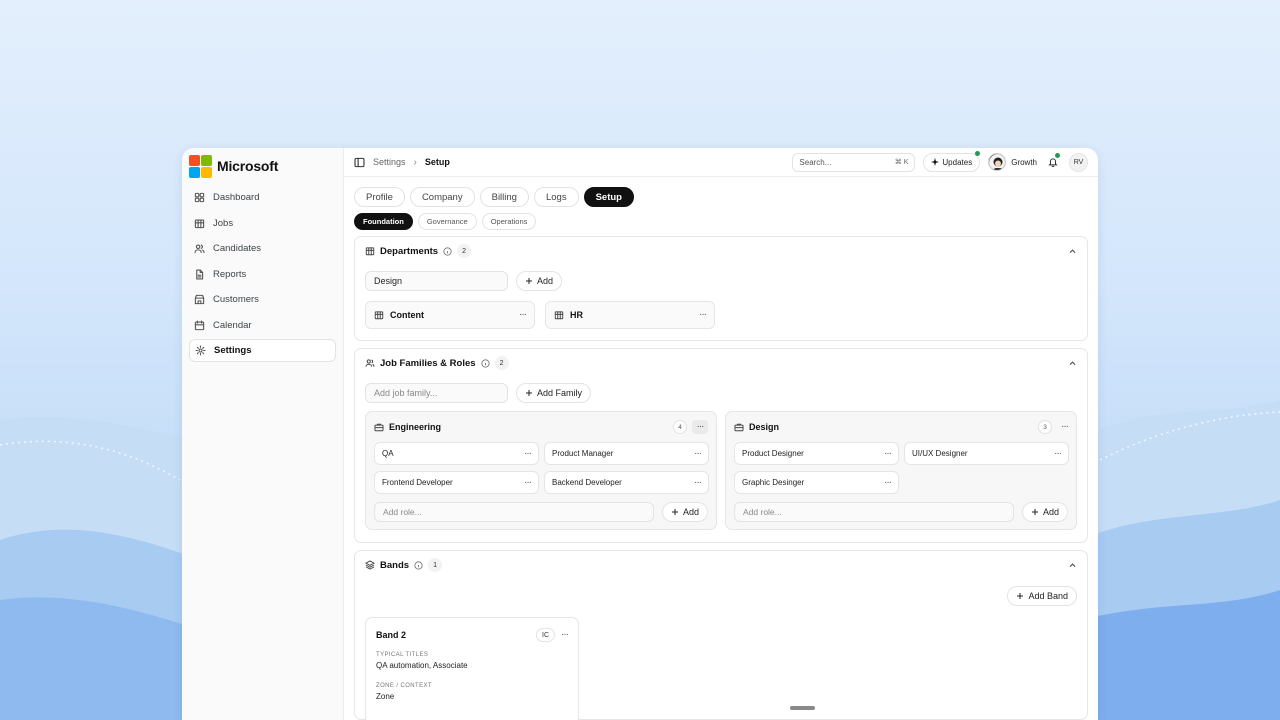 The image size is (1280, 720). Describe the element at coordinates (1012, 162) in the screenshot. I see `user-menu: Growth` at that location.